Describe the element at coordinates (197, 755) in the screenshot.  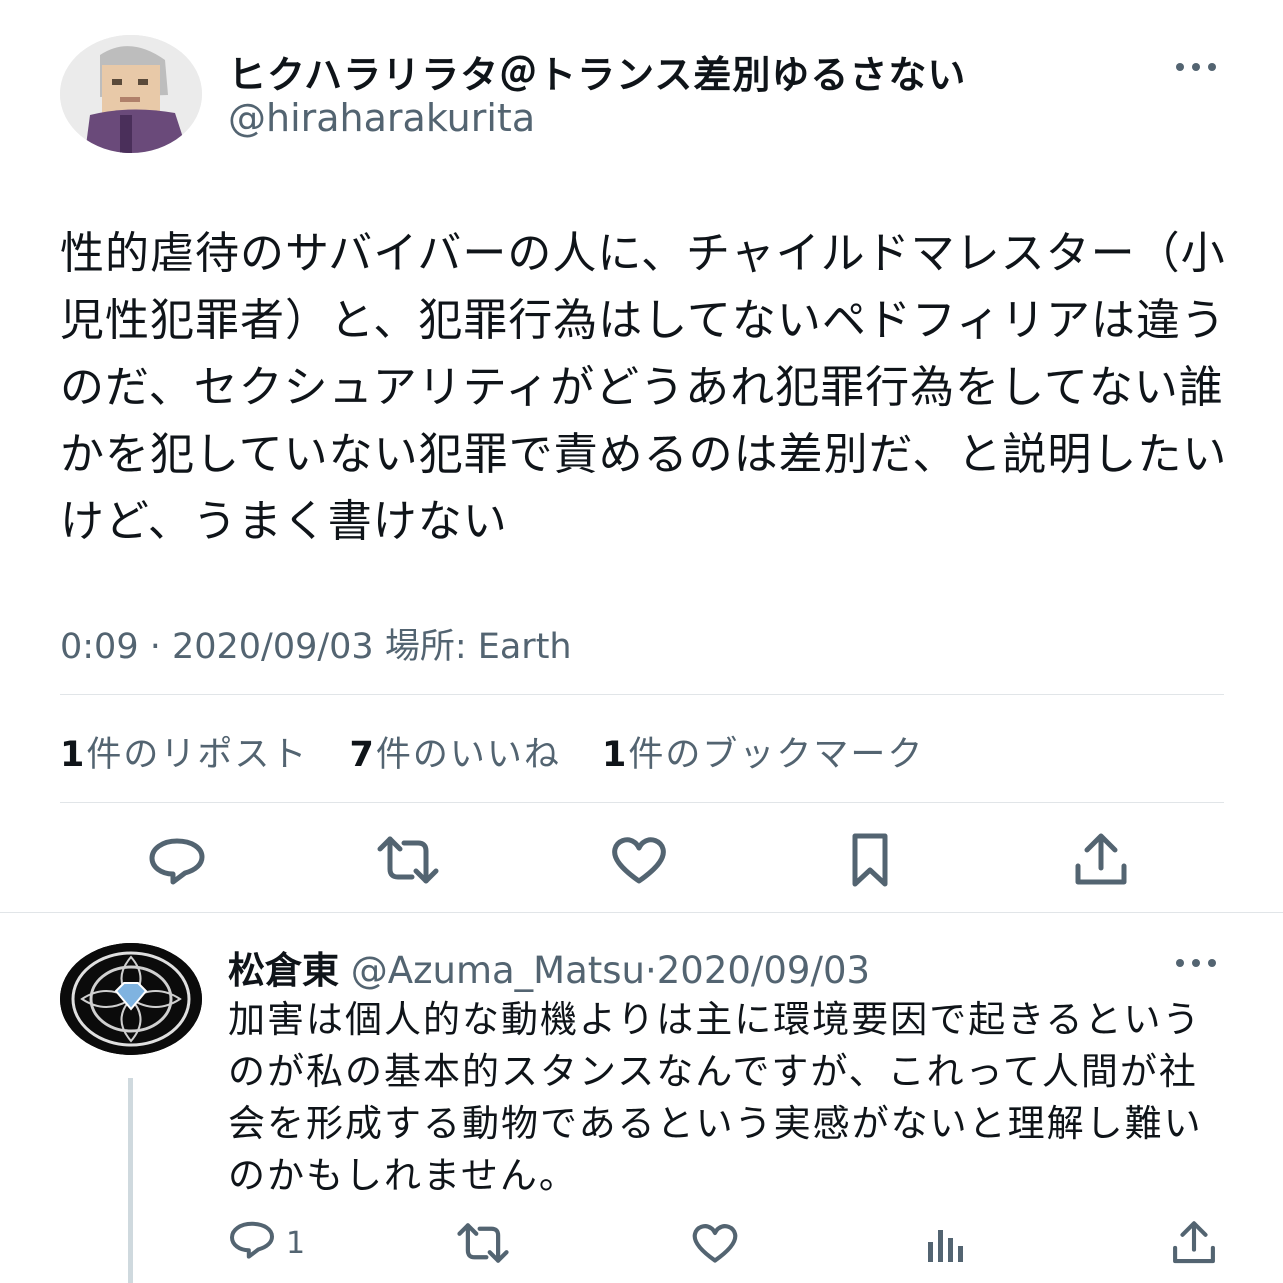
I see `repost-label: 件のリポスト` at that location.